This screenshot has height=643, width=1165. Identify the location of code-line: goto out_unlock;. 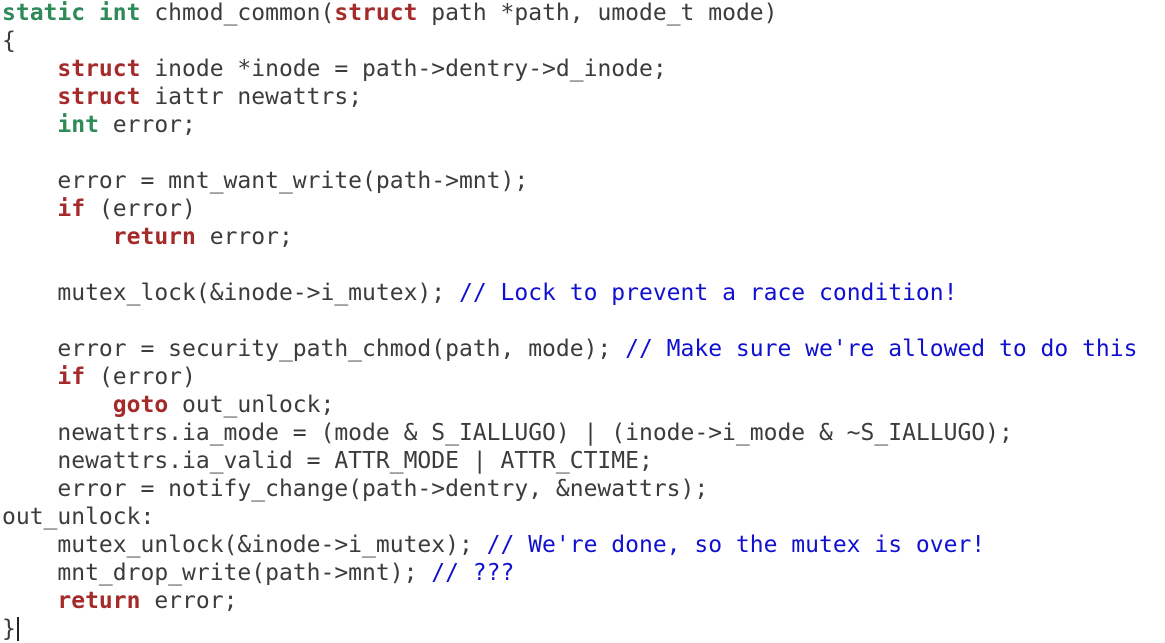
(168, 405).